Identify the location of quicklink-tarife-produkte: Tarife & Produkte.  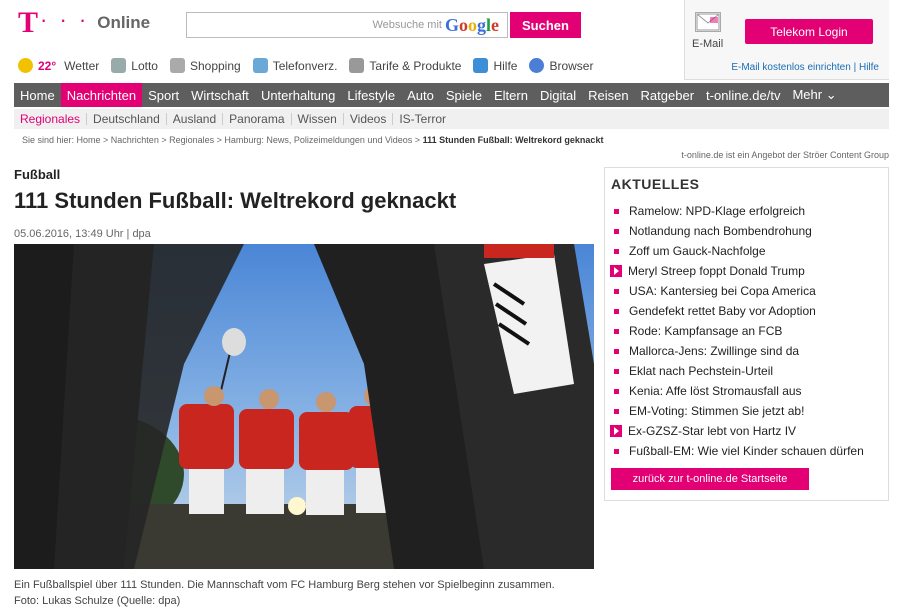
(405, 65).